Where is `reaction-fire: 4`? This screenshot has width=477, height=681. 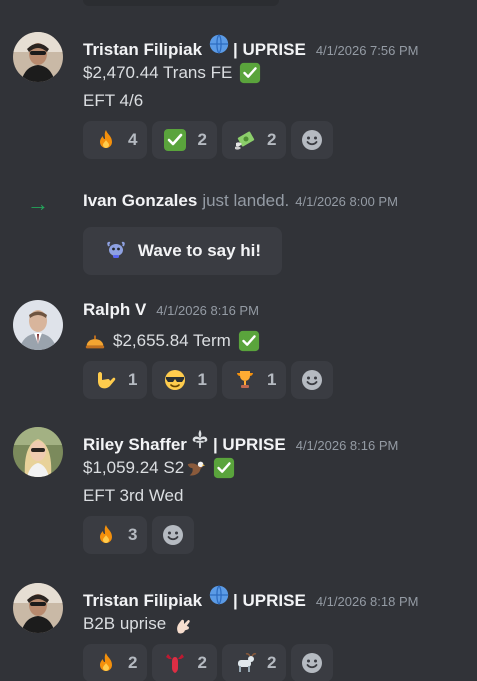
reaction-fire: 4 is located at coordinates (115, 140).